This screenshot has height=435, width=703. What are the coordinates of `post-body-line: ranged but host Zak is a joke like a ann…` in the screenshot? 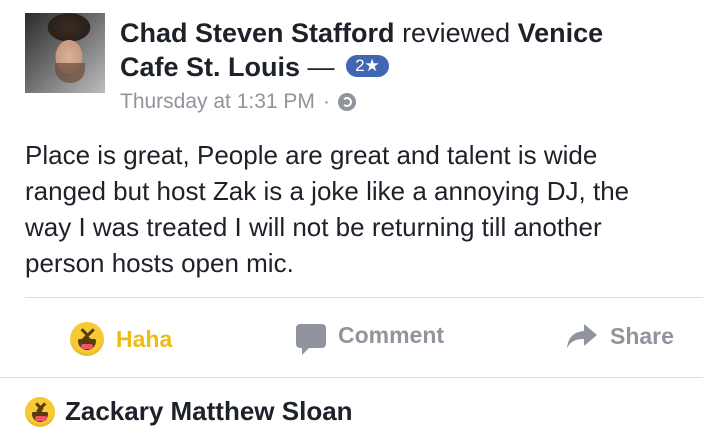 It's located at (327, 191).